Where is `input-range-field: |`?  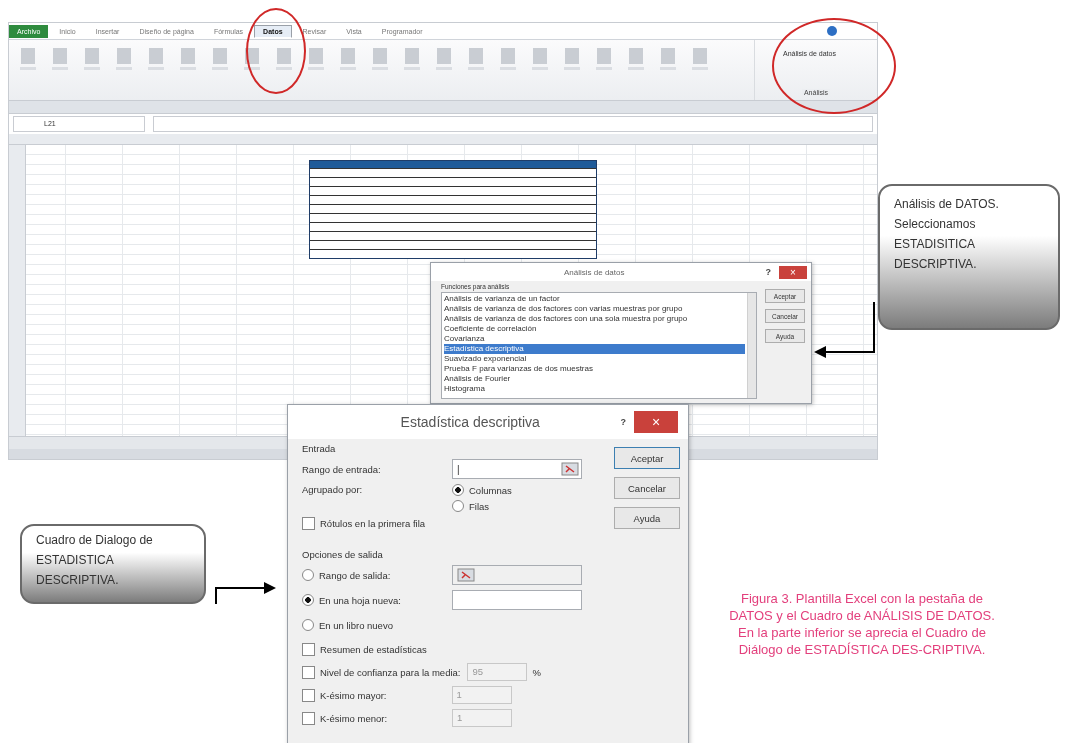
input-range-field: | is located at coordinates (517, 469).